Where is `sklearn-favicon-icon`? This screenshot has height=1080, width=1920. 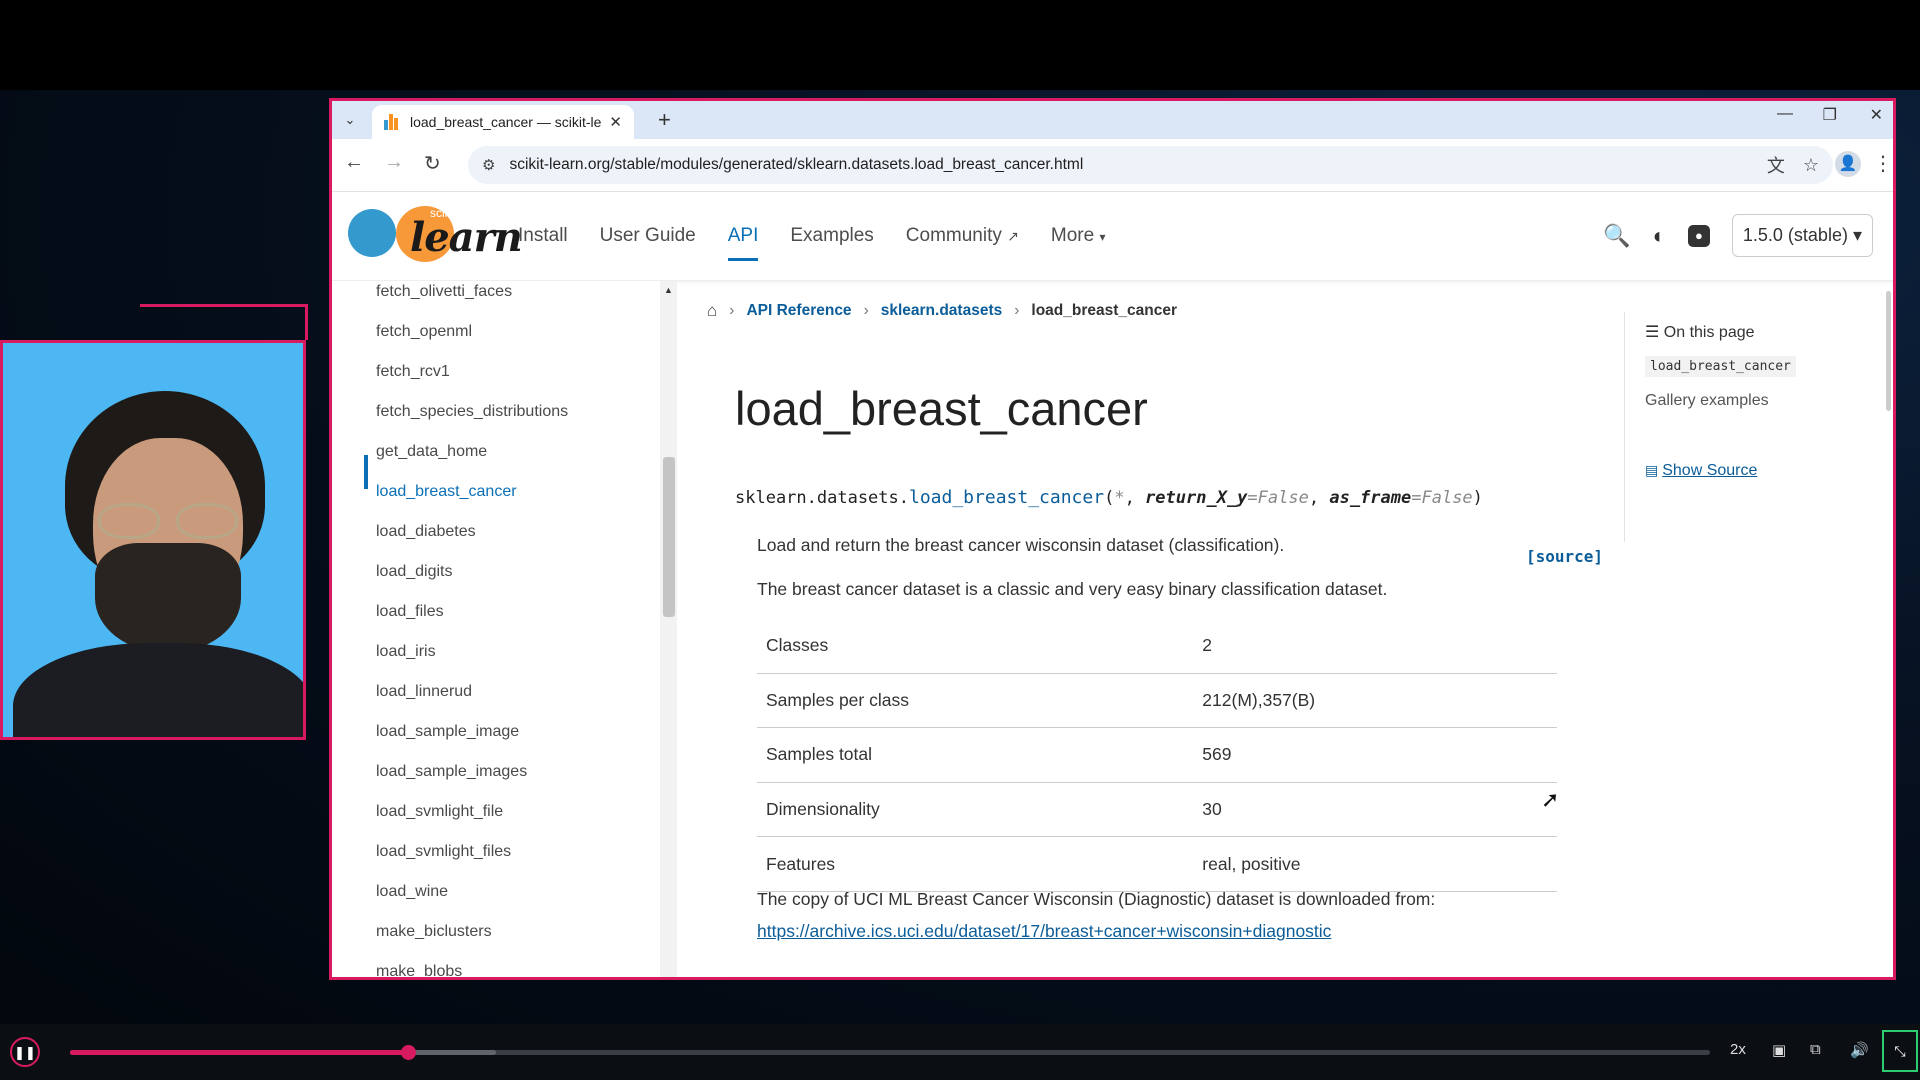 sklearn-favicon-icon is located at coordinates (392, 122).